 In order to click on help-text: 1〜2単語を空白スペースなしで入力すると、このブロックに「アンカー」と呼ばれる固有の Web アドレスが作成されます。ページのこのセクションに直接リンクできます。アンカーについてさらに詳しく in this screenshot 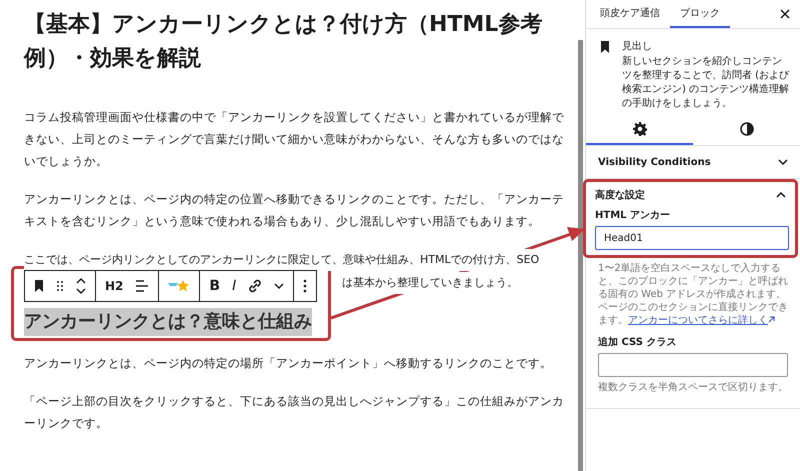, I will do `click(693, 294)`.